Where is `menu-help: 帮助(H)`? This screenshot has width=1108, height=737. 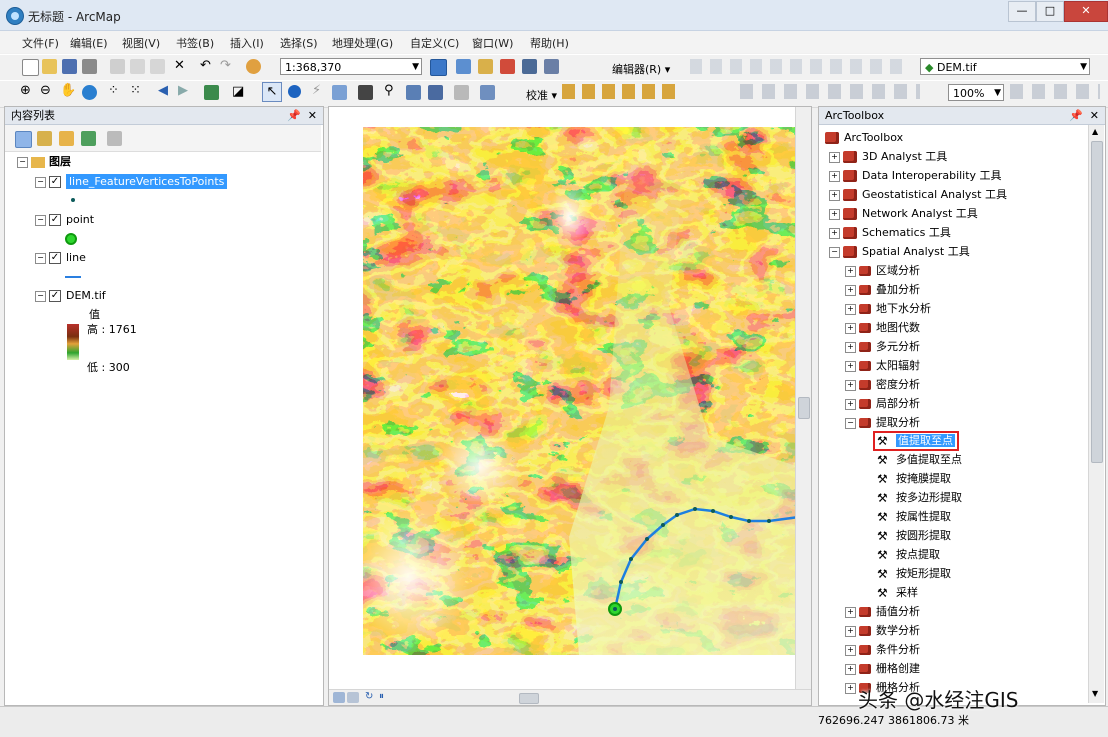 menu-help: 帮助(H) is located at coordinates (549, 43).